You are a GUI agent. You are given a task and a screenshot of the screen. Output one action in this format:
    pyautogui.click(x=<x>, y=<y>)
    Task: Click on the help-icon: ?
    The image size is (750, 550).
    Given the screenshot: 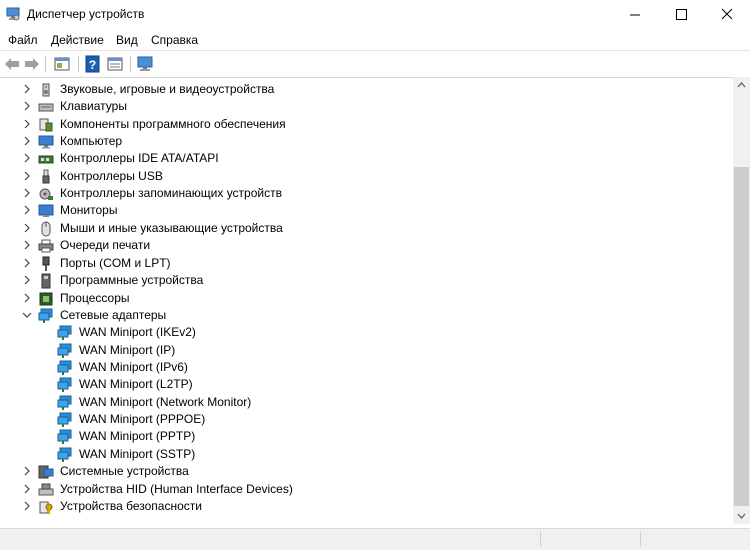 What is the action you would take?
    pyautogui.click(x=93, y=64)
    